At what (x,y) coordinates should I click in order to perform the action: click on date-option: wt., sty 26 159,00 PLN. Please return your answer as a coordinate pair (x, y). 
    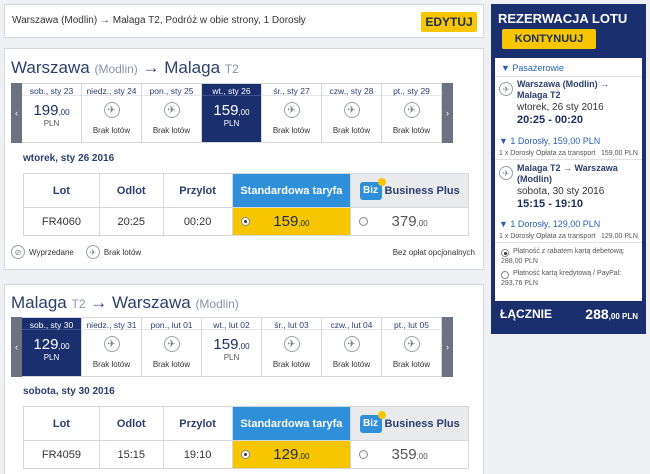
    Looking at the image, I should click on (232, 113).